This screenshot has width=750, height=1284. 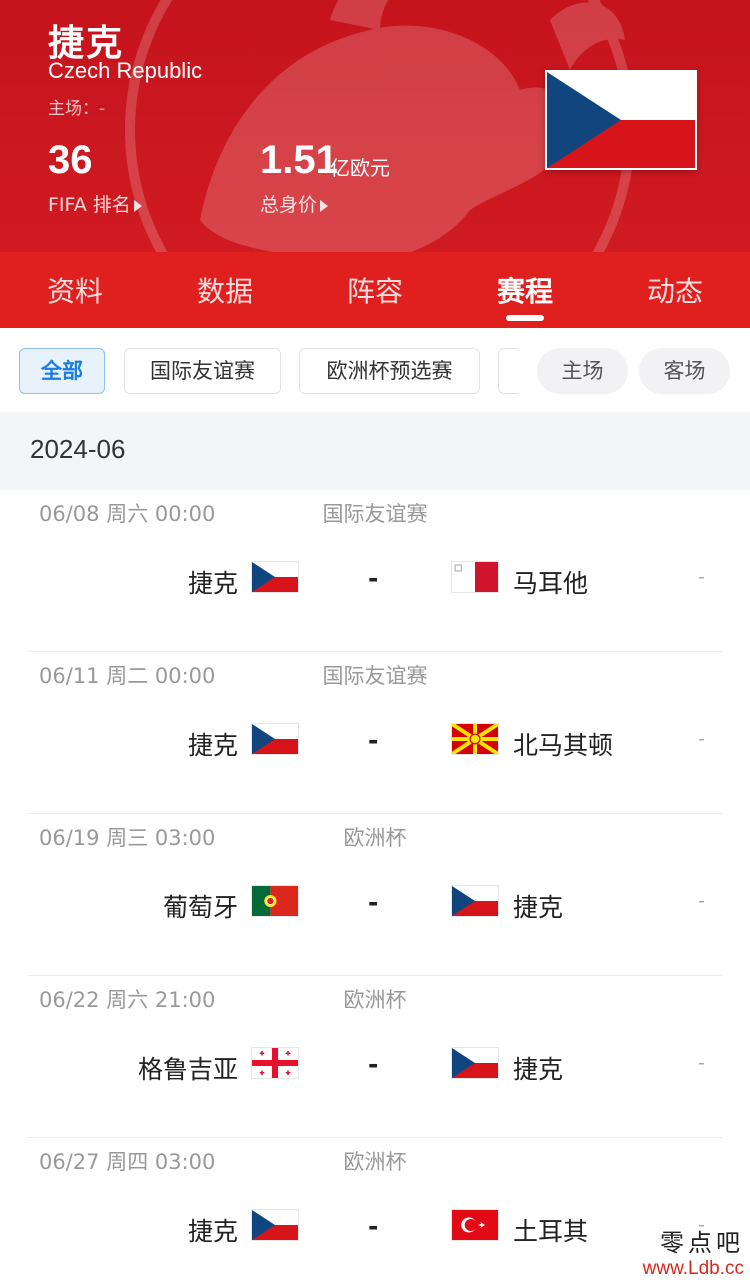 I want to click on filter-chip-euro-qualifier: 欧洲杯预选赛, so click(x=389, y=371).